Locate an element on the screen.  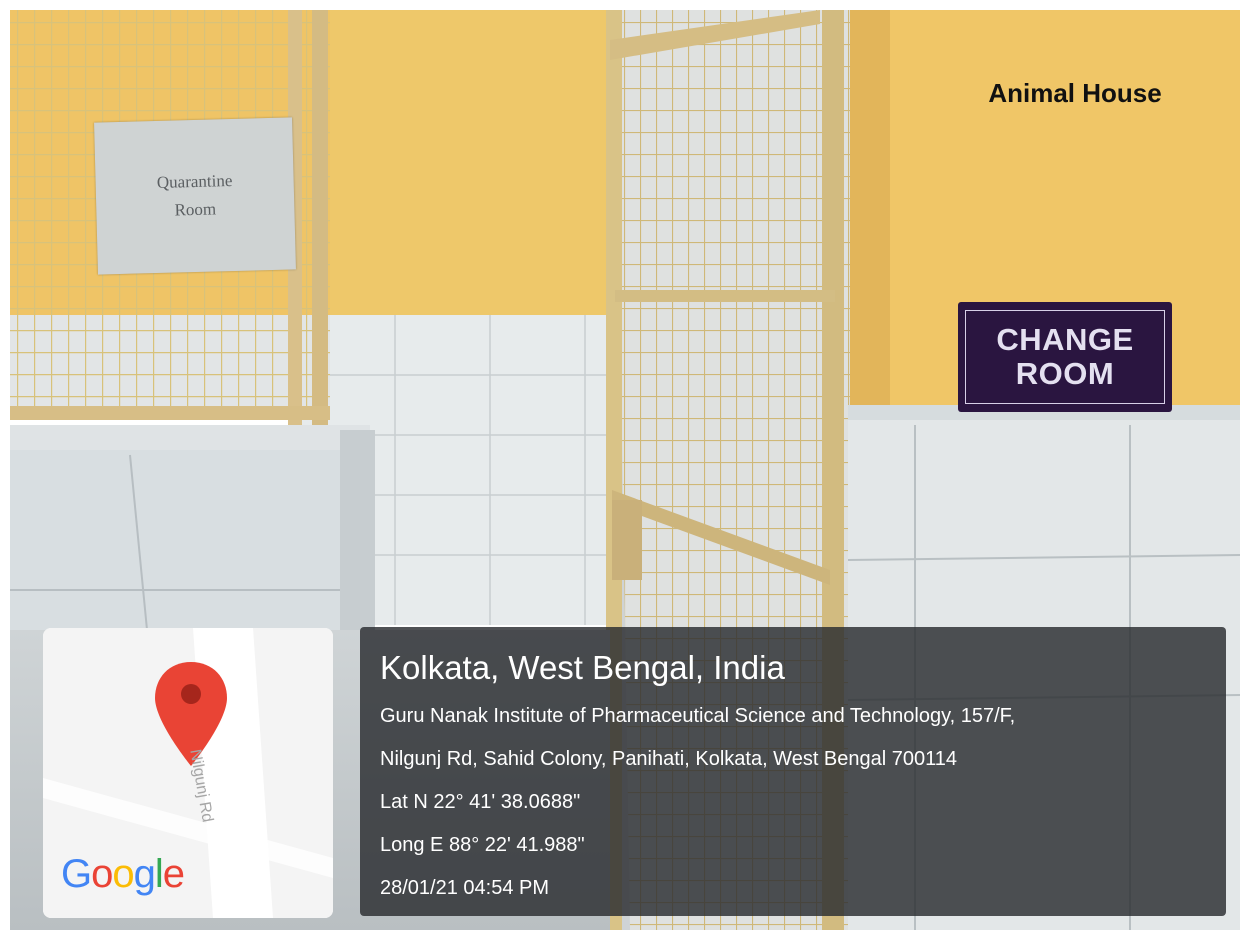
google-letter: G is located at coordinates (76, 874).